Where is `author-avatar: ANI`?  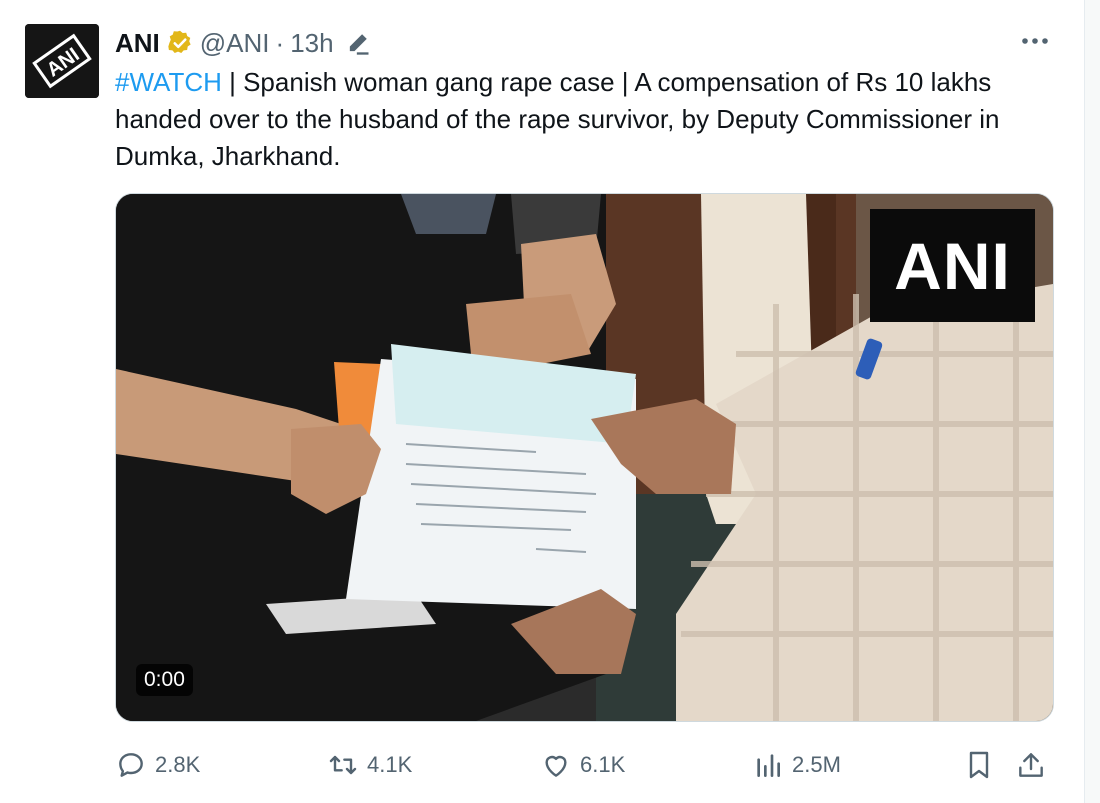 author-avatar: ANI is located at coordinates (62, 61).